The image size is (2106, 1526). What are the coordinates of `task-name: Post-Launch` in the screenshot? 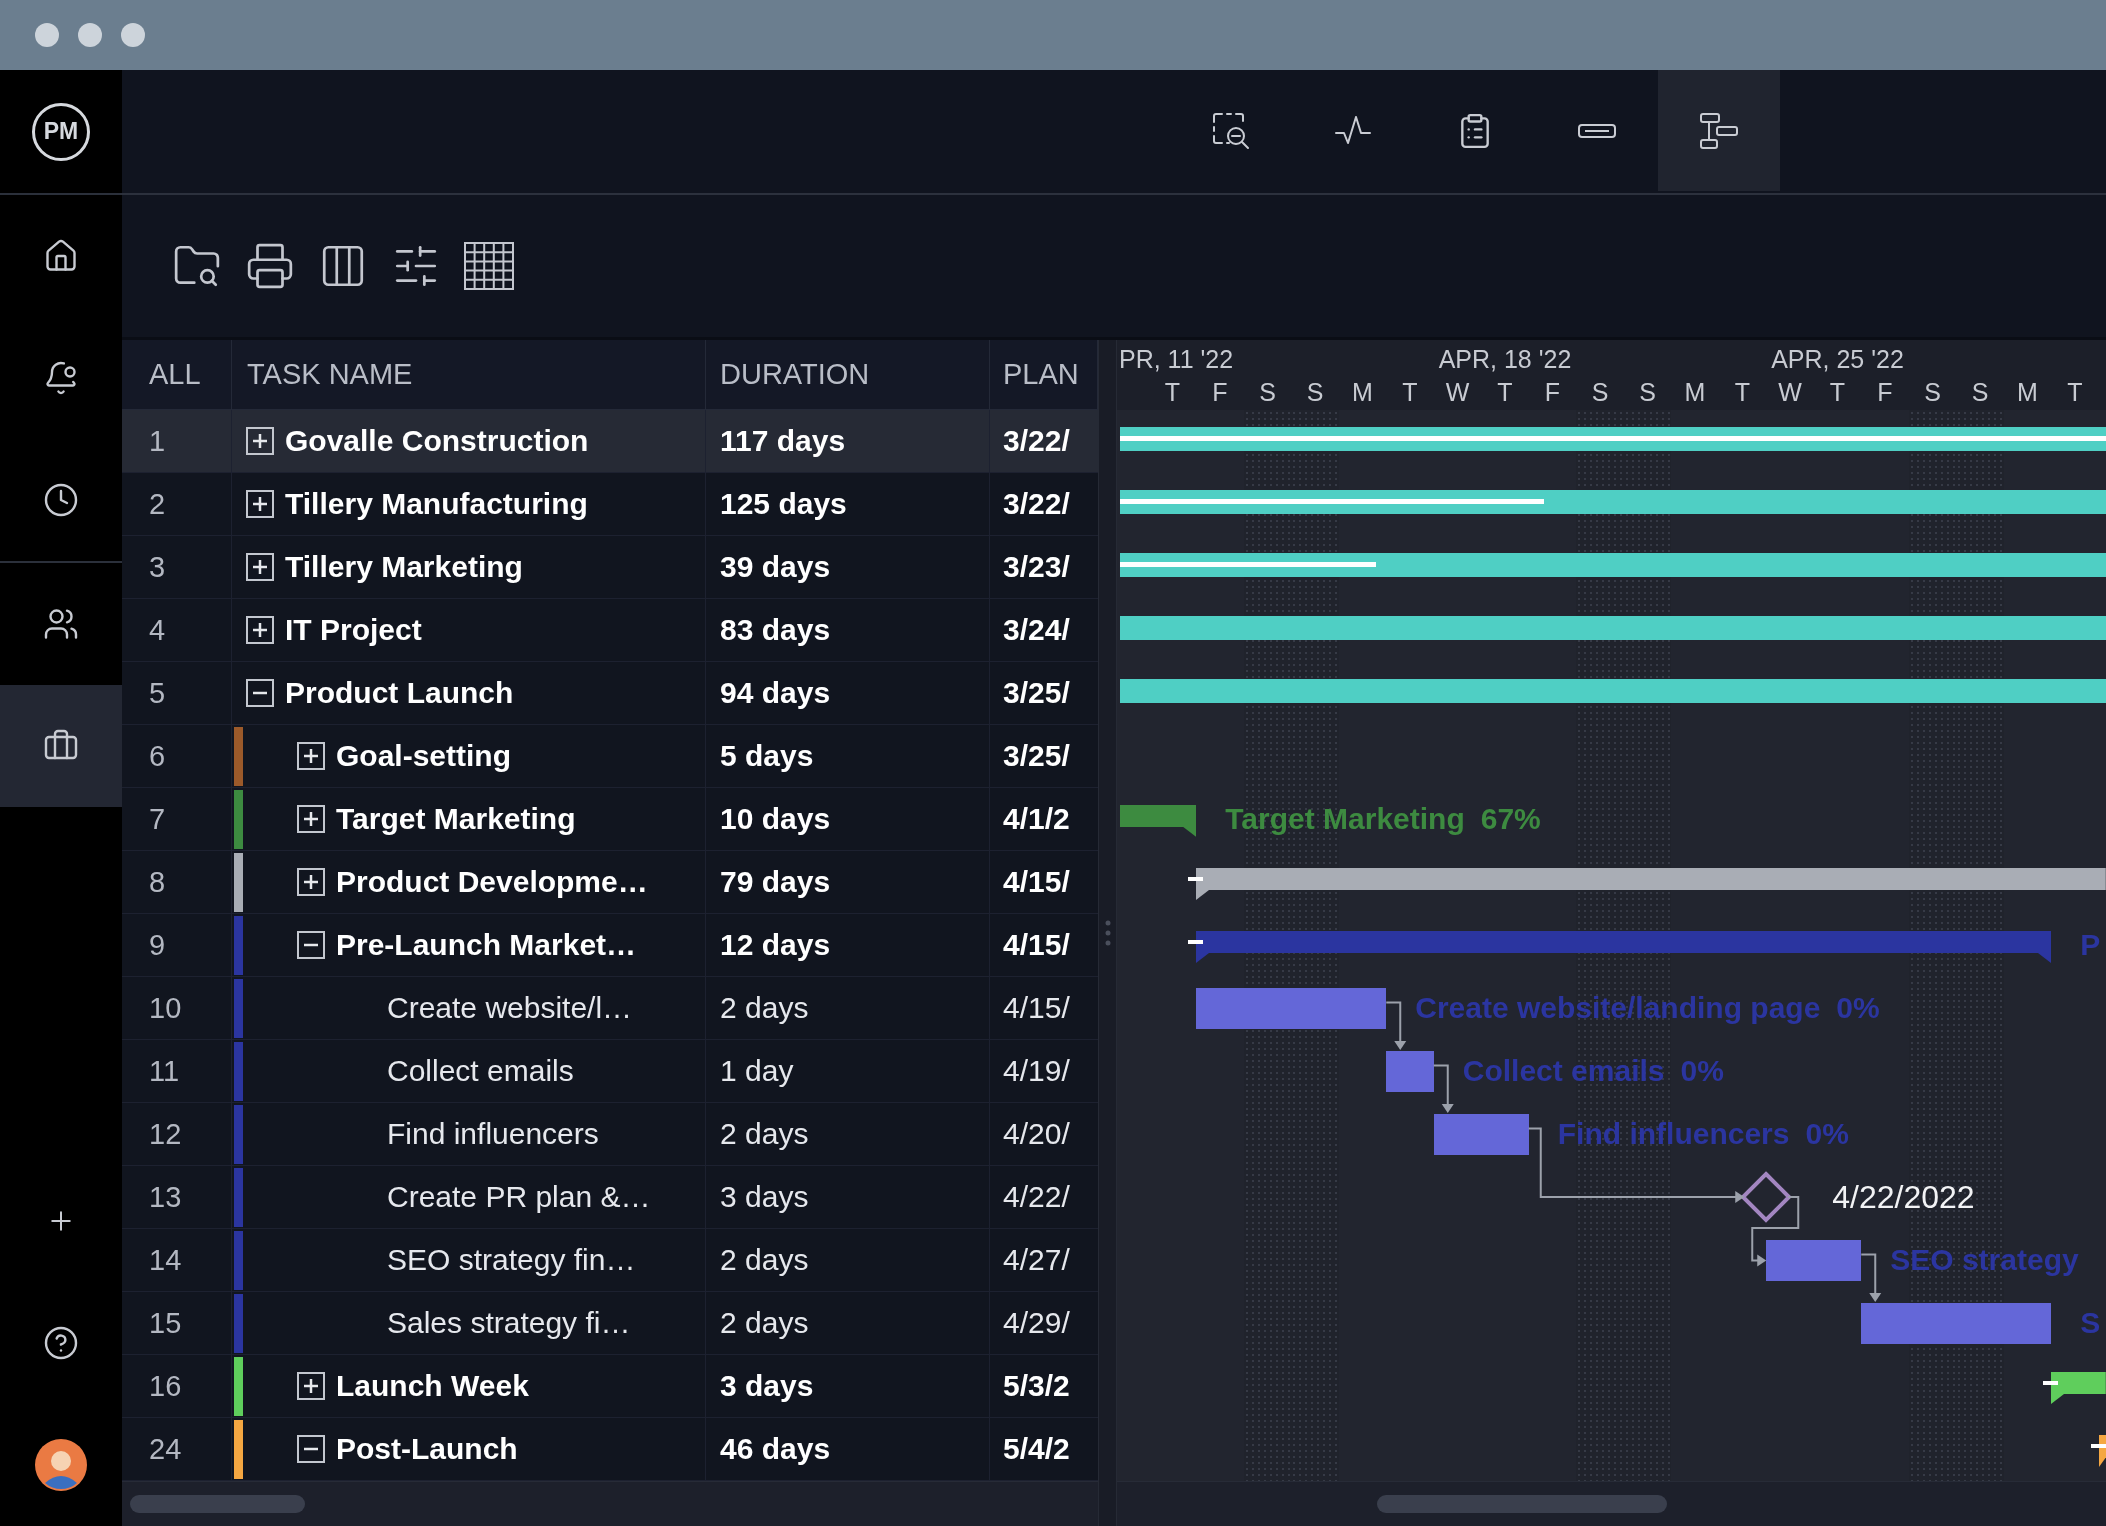 It's located at (427, 1449).